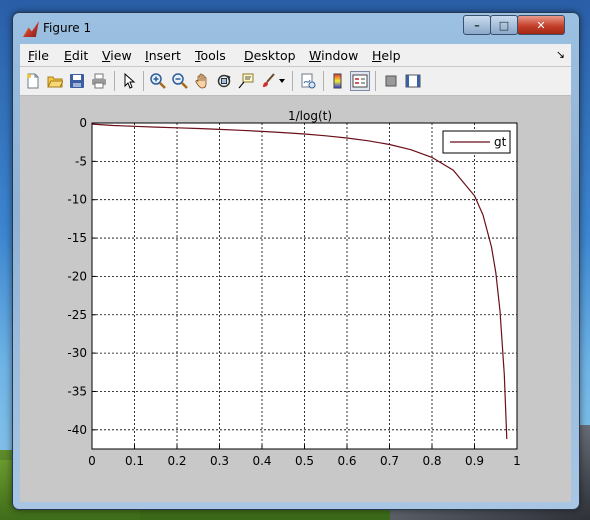 This screenshot has width=590, height=520. What do you see at coordinates (77, 430) in the screenshot?
I see `y-tick-label: -40` at bounding box center [77, 430].